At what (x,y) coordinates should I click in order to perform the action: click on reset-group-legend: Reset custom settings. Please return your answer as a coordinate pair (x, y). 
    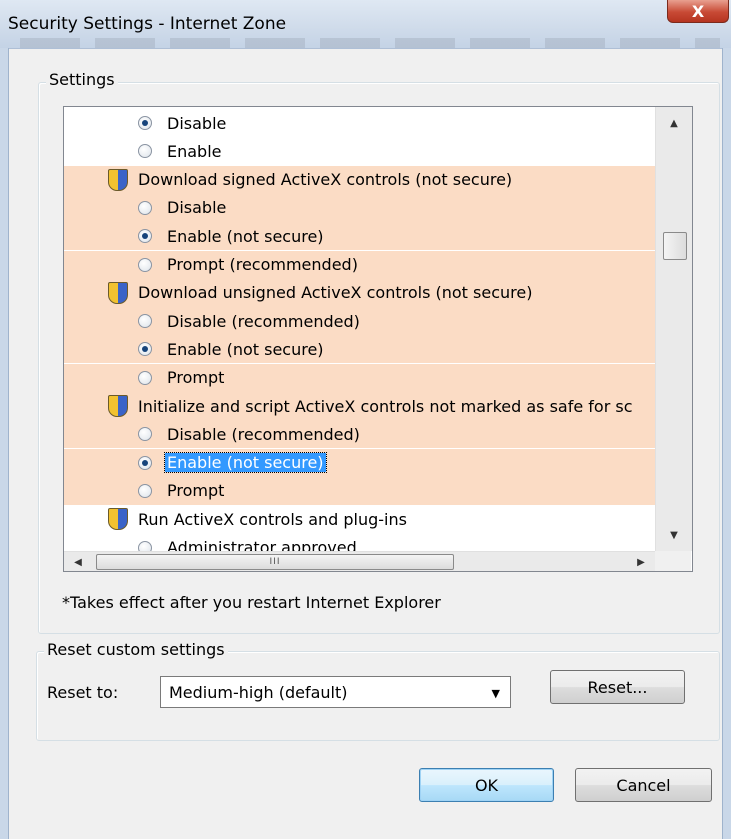
    Looking at the image, I should click on (136, 649).